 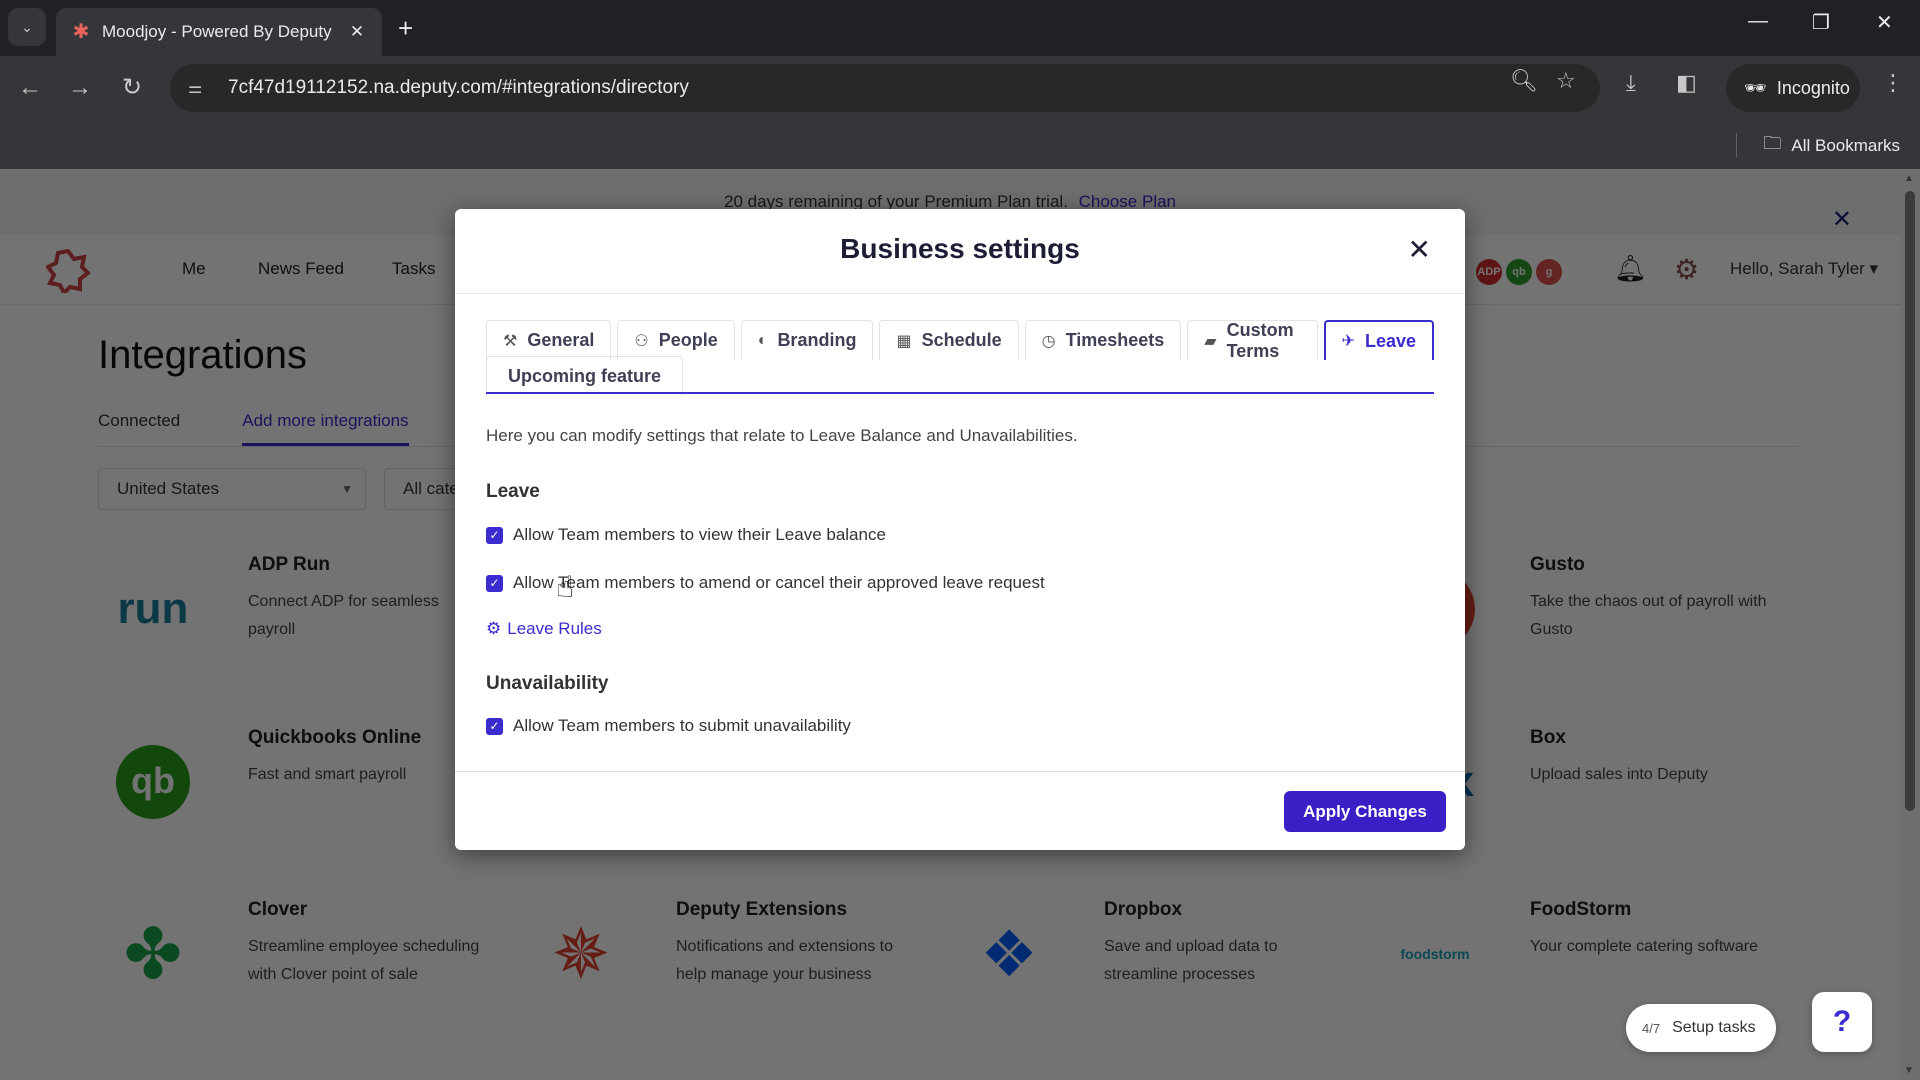 I want to click on tab-leave: ✈ Leave, so click(x=1378, y=340).